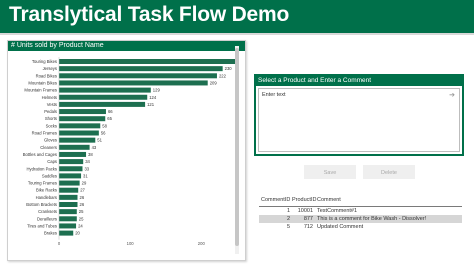 This screenshot has width=474, height=267. What do you see at coordinates (340, 227) in the screenshot?
I see `comment-cell: Updated Comment` at bounding box center [340, 227].